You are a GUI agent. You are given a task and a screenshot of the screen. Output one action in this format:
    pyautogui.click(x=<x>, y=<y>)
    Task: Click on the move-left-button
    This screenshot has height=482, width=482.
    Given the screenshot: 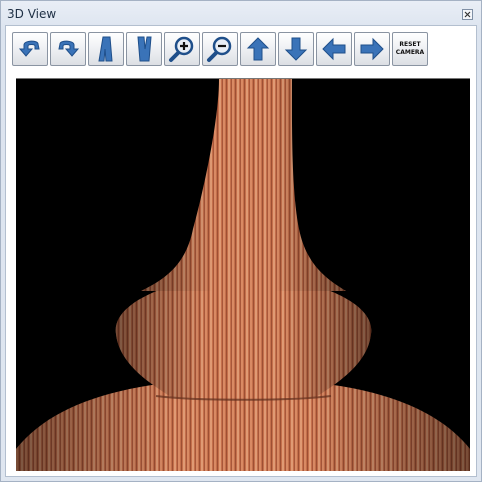 What is the action you would take?
    pyautogui.click(x=334, y=49)
    